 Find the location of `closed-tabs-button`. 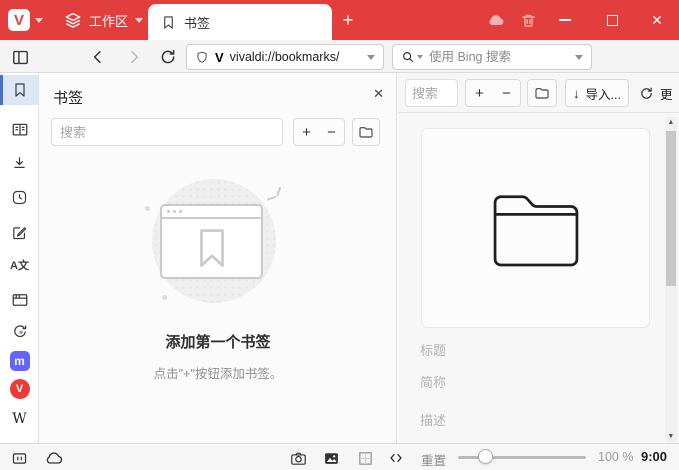

closed-tabs-button is located at coordinates (528, 20).